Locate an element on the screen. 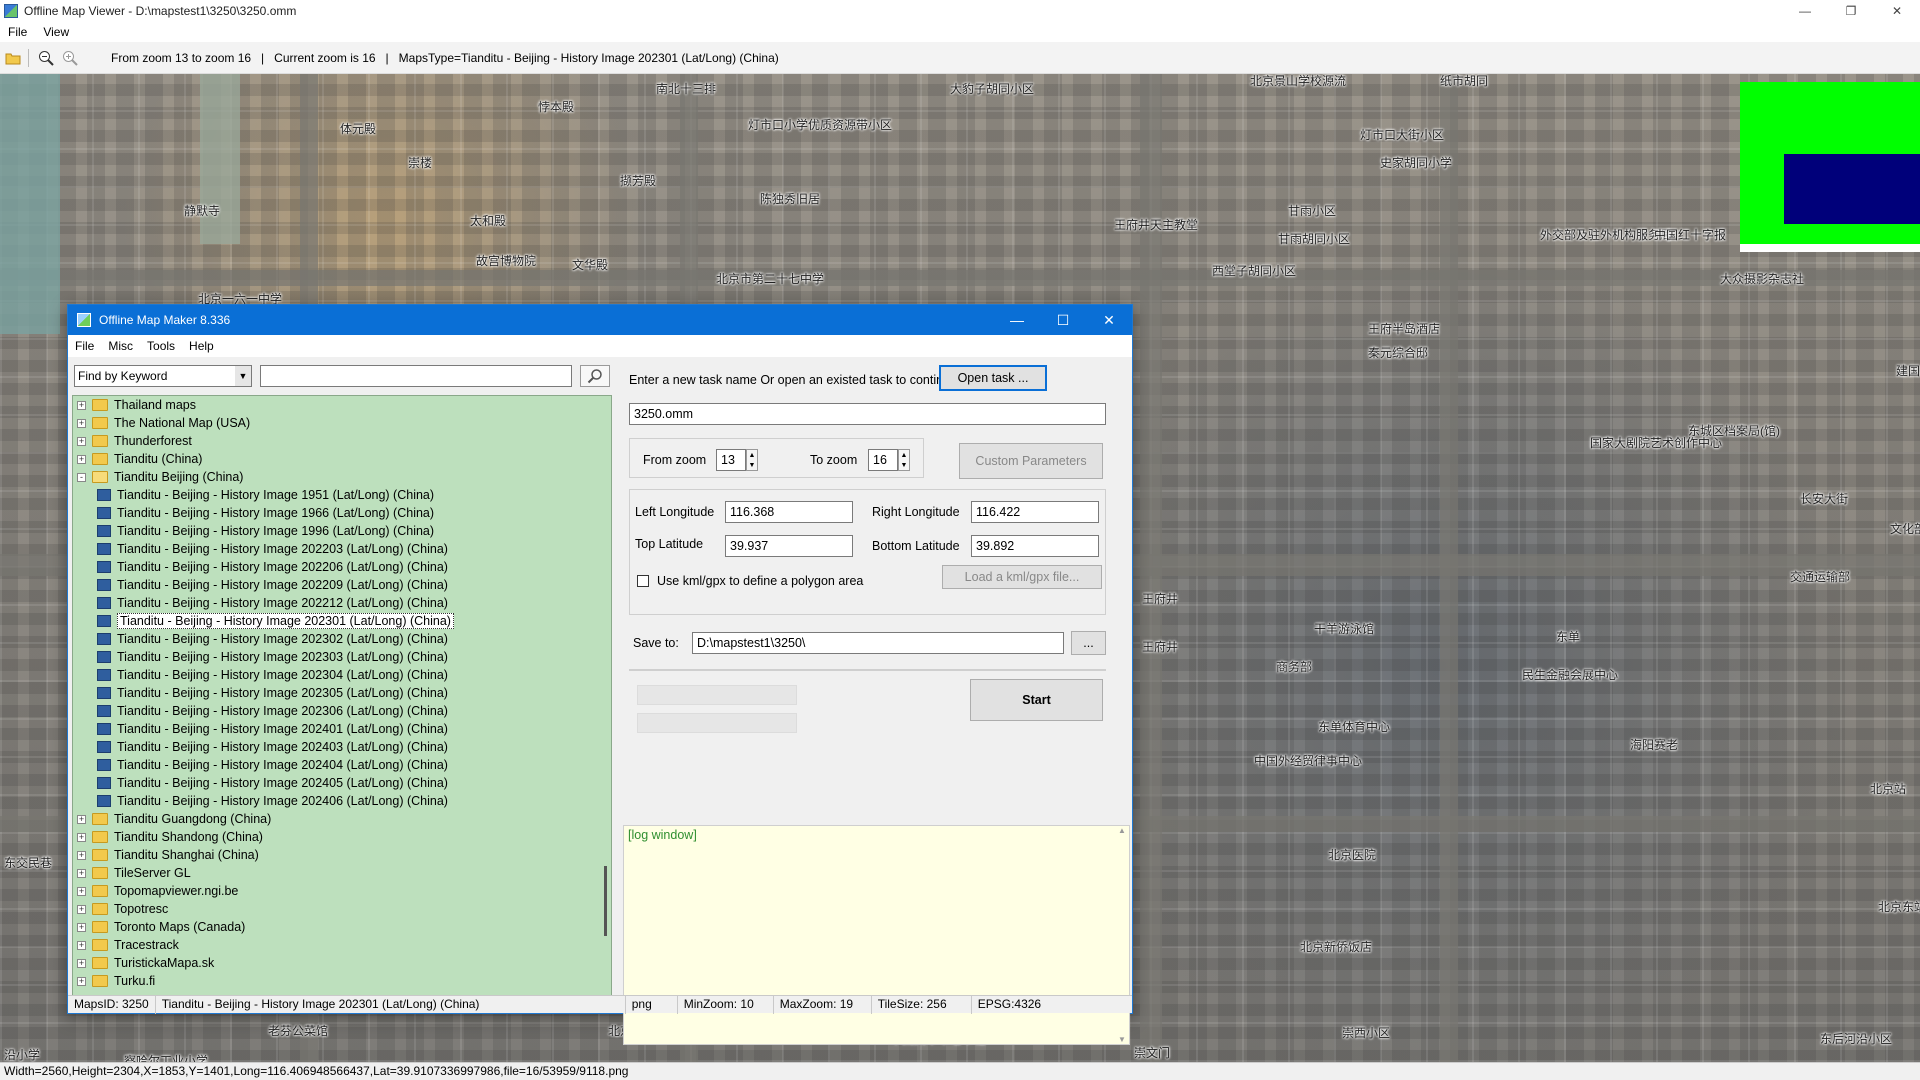 Image resolution: width=1920 pixels, height=1080 pixels. tree-folder-item: + Topotresc is located at coordinates (342, 909).